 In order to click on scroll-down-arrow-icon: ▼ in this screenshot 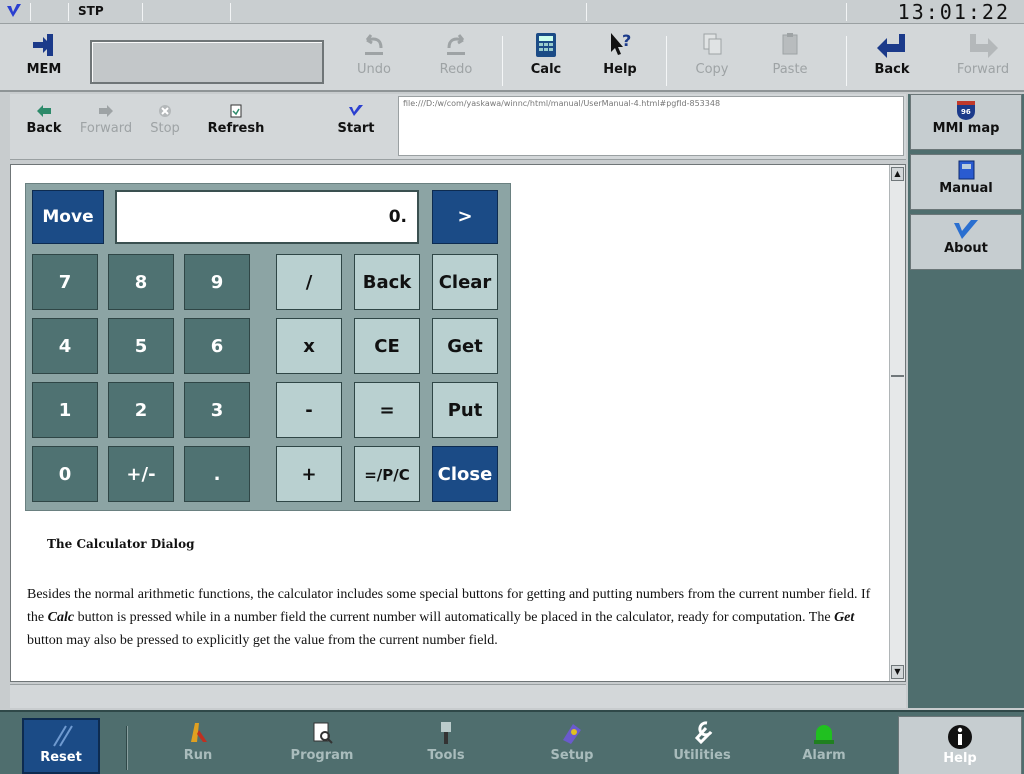, I will do `click(897, 672)`.